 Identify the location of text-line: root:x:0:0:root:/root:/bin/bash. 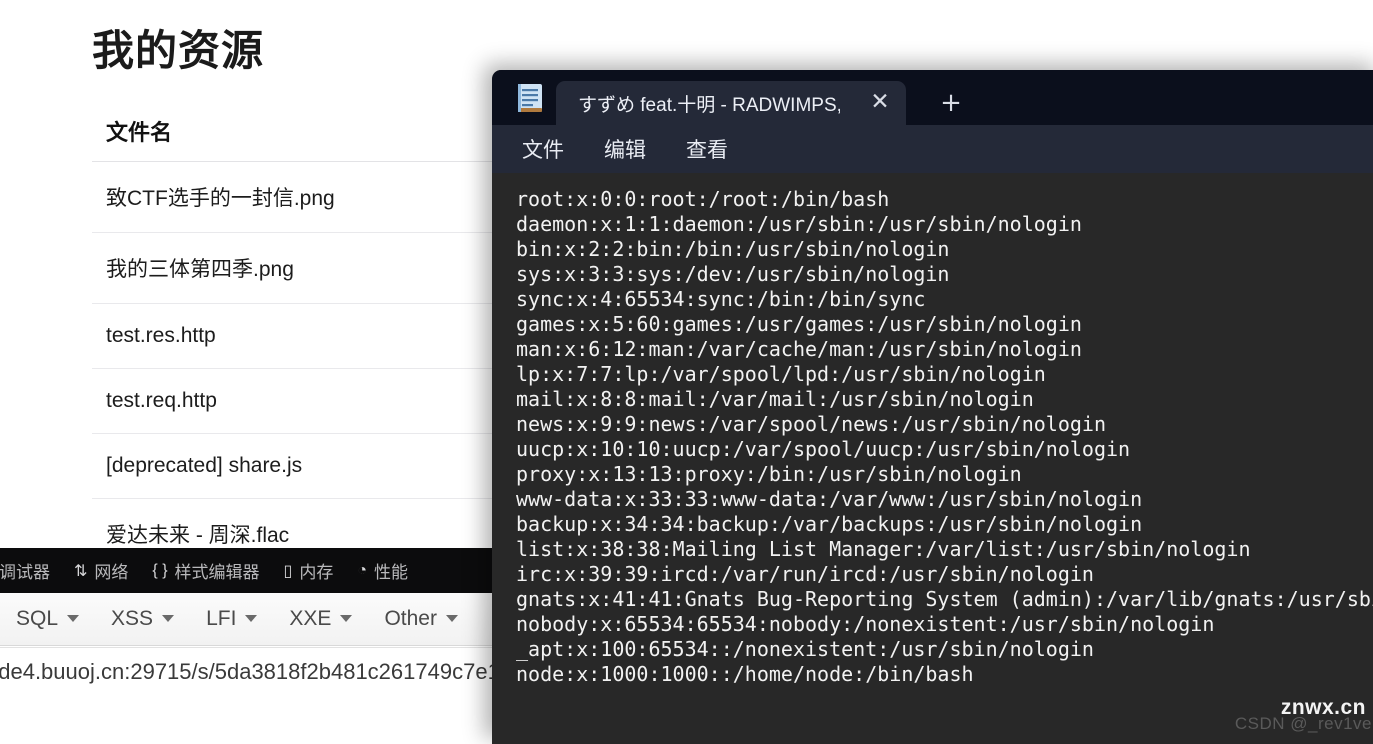
(703, 199).